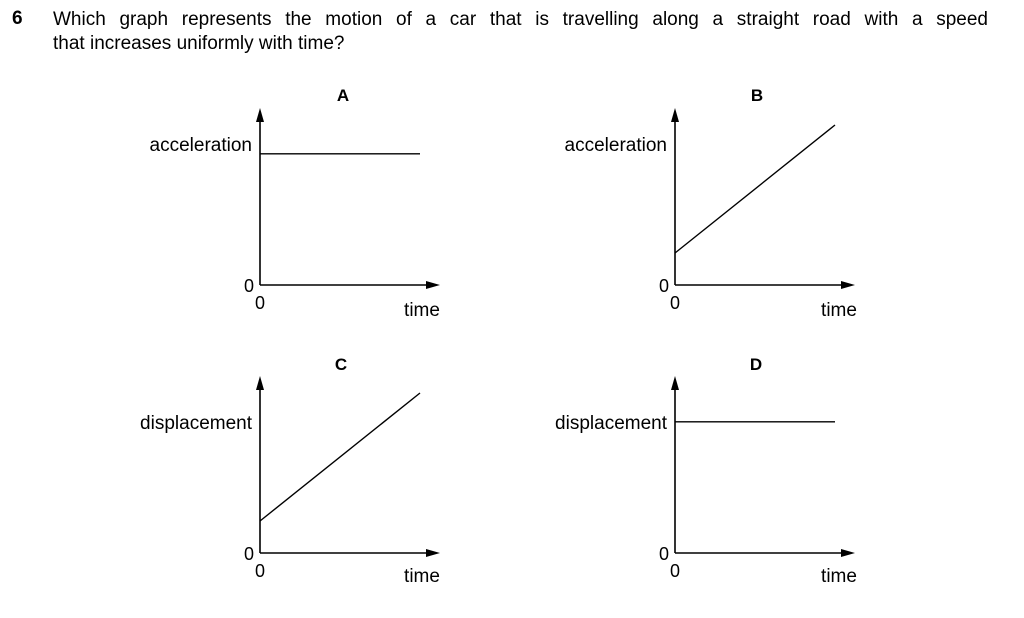 This screenshot has height=618, width=1024. Describe the element at coordinates (343, 95) in the screenshot. I see `graph-title: A` at that location.